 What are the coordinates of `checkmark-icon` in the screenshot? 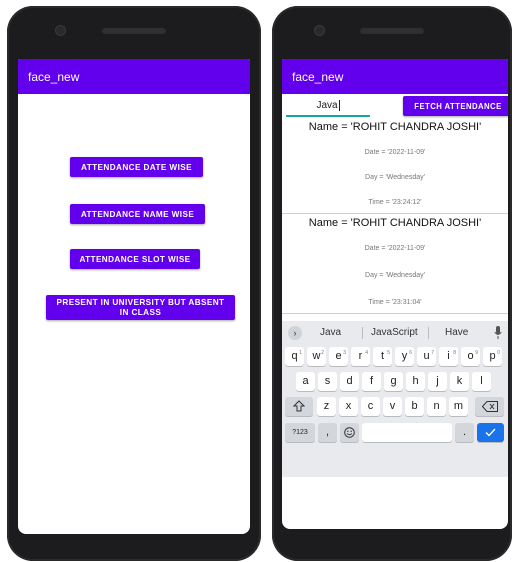 It's located at (490, 432).